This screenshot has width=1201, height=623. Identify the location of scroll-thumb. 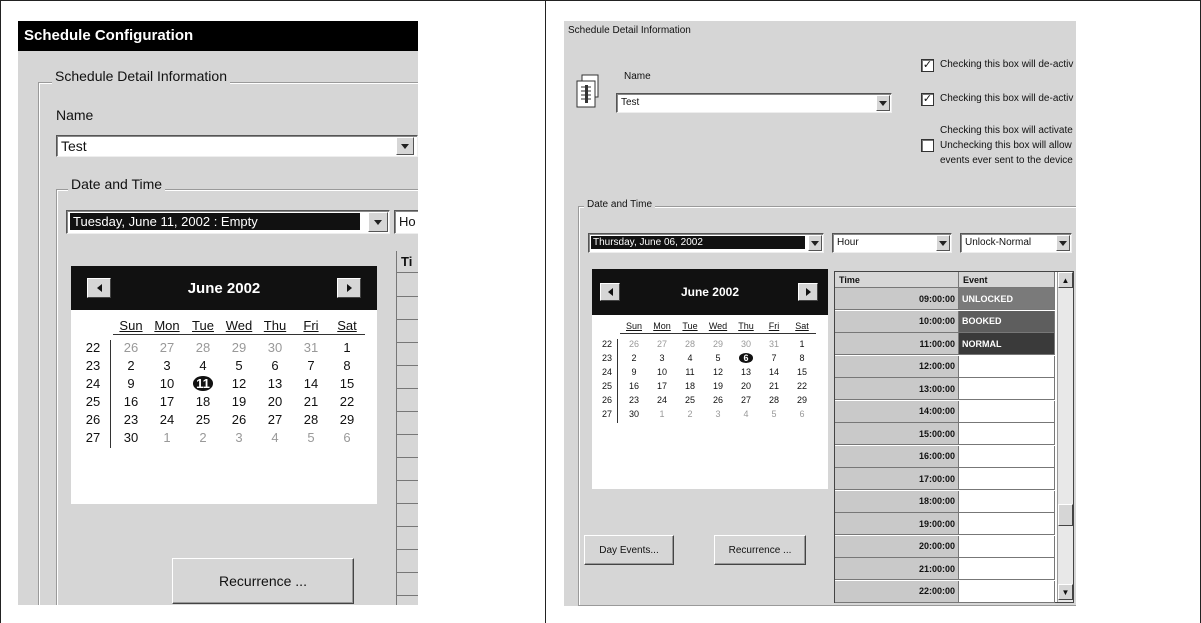
(1065, 515).